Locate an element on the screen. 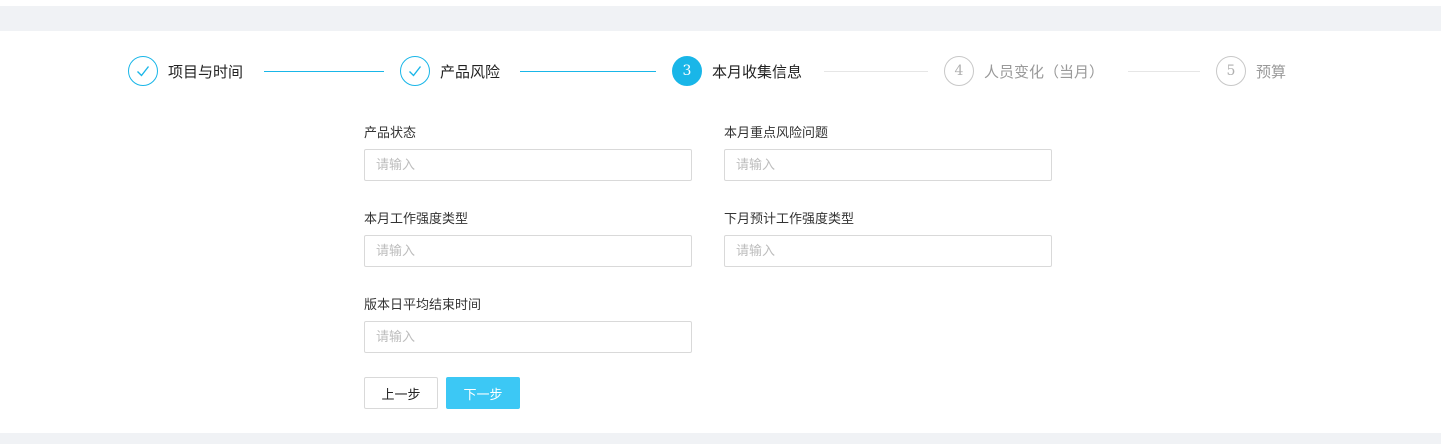  step-2-label: 产品风险 is located at coordinates (470, 71).